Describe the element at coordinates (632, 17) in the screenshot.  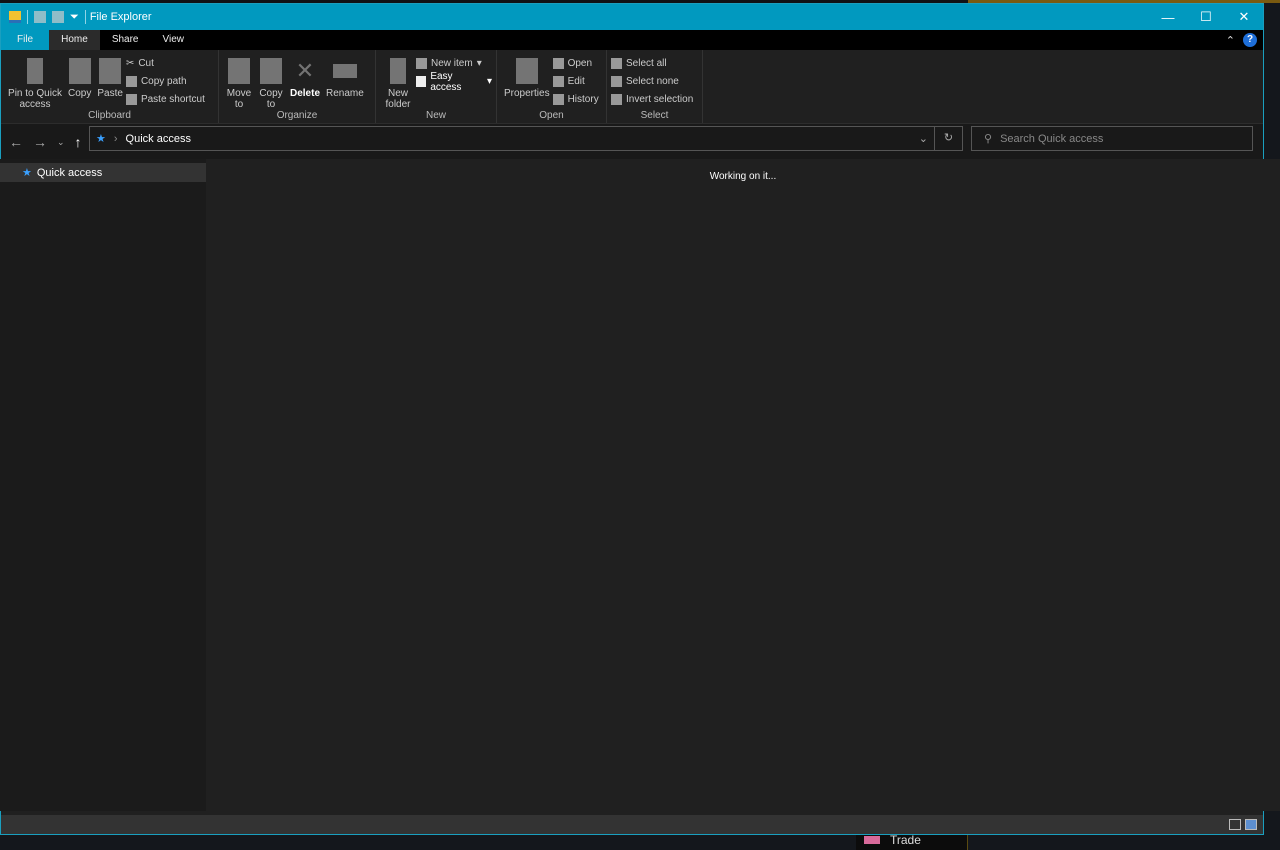
I see `title-bar: ⏷ File Explorer — ☐ ✕` at that location.